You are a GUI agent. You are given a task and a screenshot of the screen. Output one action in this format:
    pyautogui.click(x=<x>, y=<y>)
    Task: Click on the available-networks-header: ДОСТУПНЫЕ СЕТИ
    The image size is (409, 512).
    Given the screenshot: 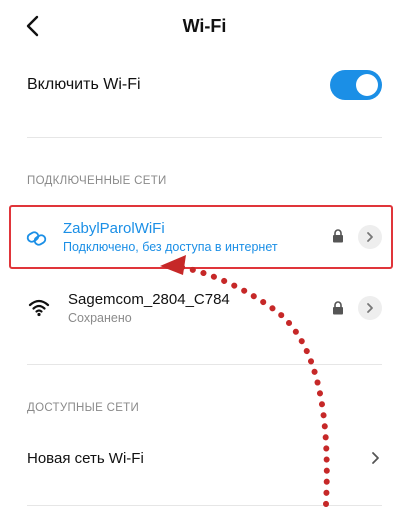 What is the action you would take?
    pyautogui.click(x=83, y=408)
    